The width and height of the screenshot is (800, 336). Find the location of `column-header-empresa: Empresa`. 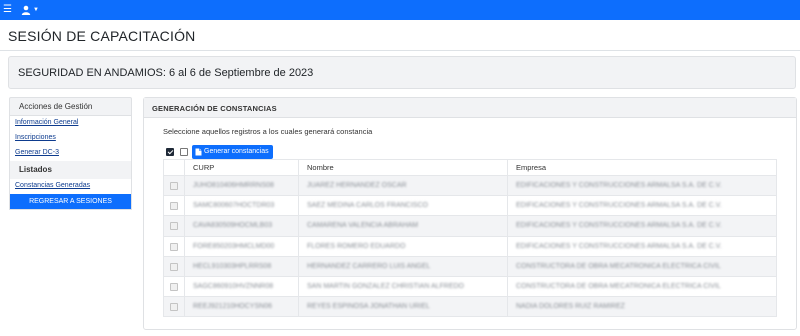

column-header-empresa: Empresa is located at coordinates (642, 167).